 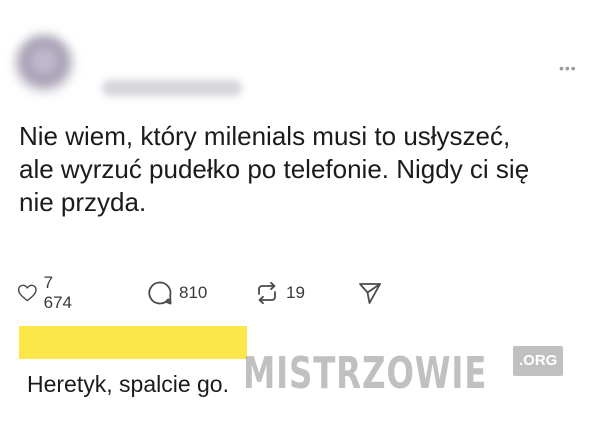 I want to click on comment-count: 810, so click(x=193, y=292).